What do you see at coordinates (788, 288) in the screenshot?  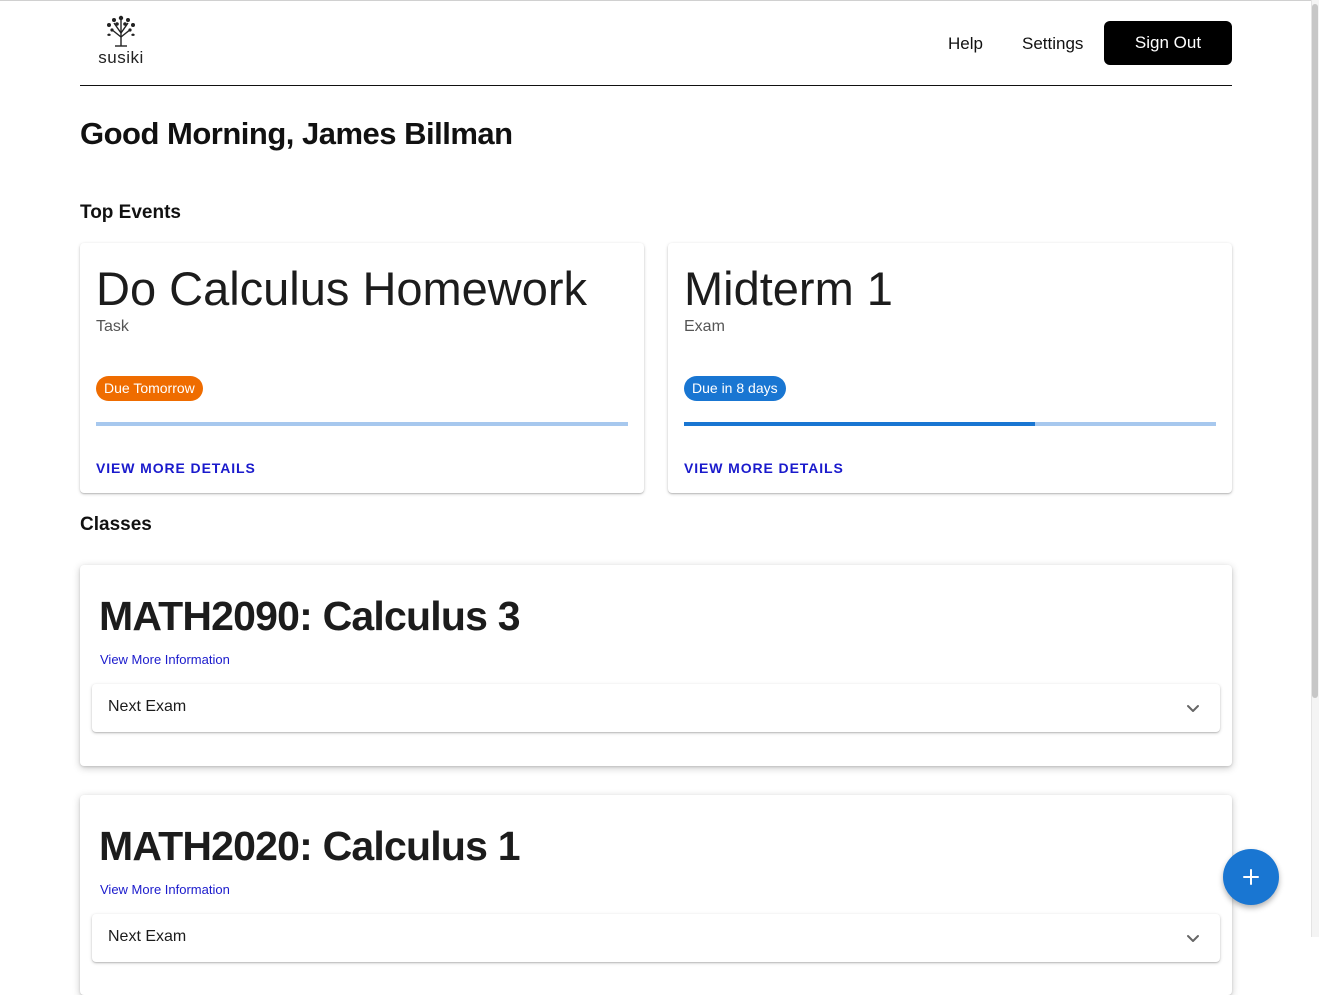 I see `event-title: Midterm 1` at bounding box center [788, 288].